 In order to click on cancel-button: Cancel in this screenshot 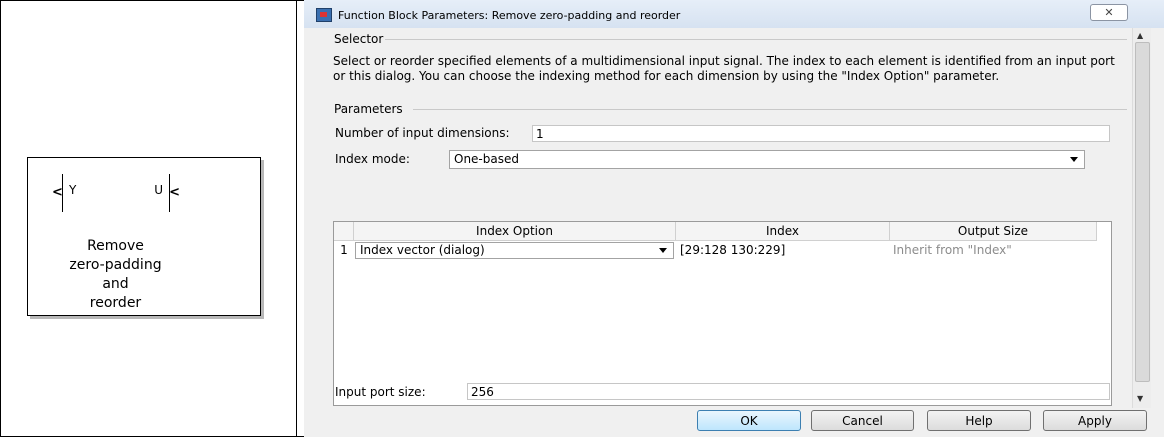, I will do `click(862, 420)`.